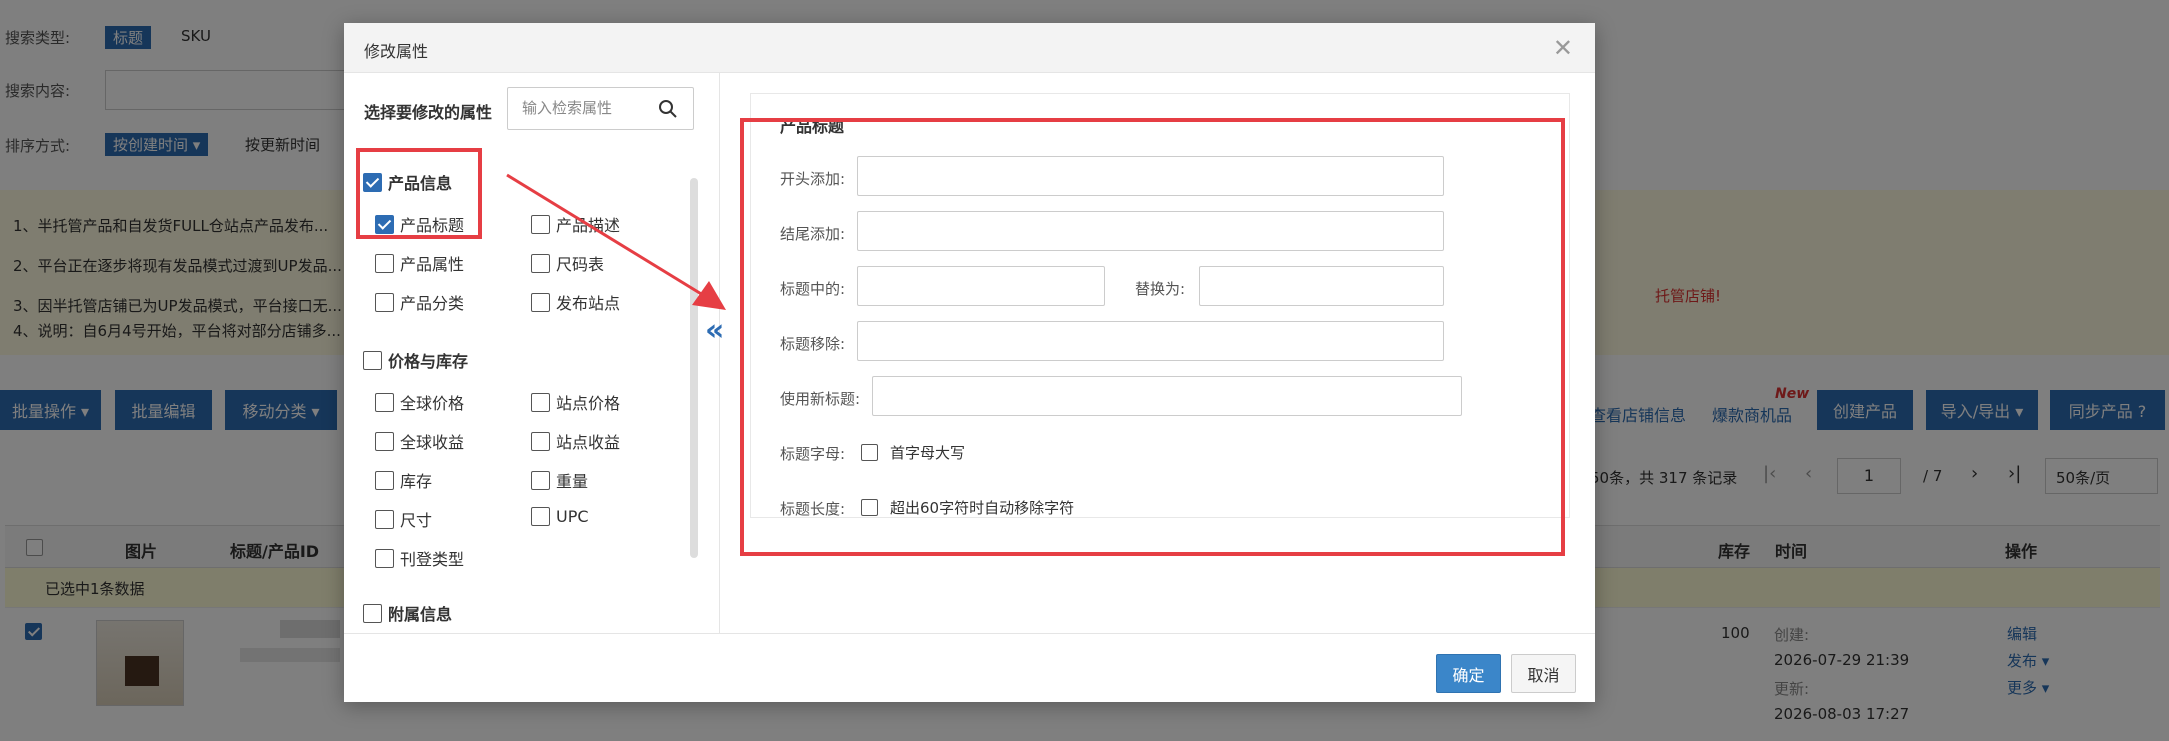  I want to click on attribute-list-scrollbar, so click(694, 368).